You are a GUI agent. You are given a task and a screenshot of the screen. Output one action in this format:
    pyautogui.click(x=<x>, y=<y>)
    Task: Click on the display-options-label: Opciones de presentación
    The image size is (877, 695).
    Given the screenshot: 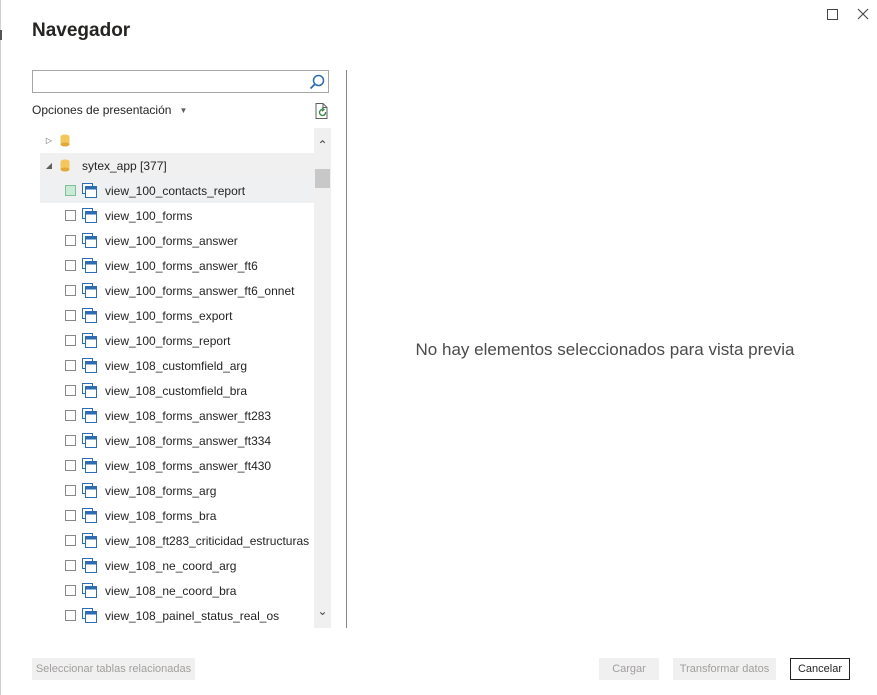 What is the action you would take?
    pyautogui.click(x=102, y=110)
    